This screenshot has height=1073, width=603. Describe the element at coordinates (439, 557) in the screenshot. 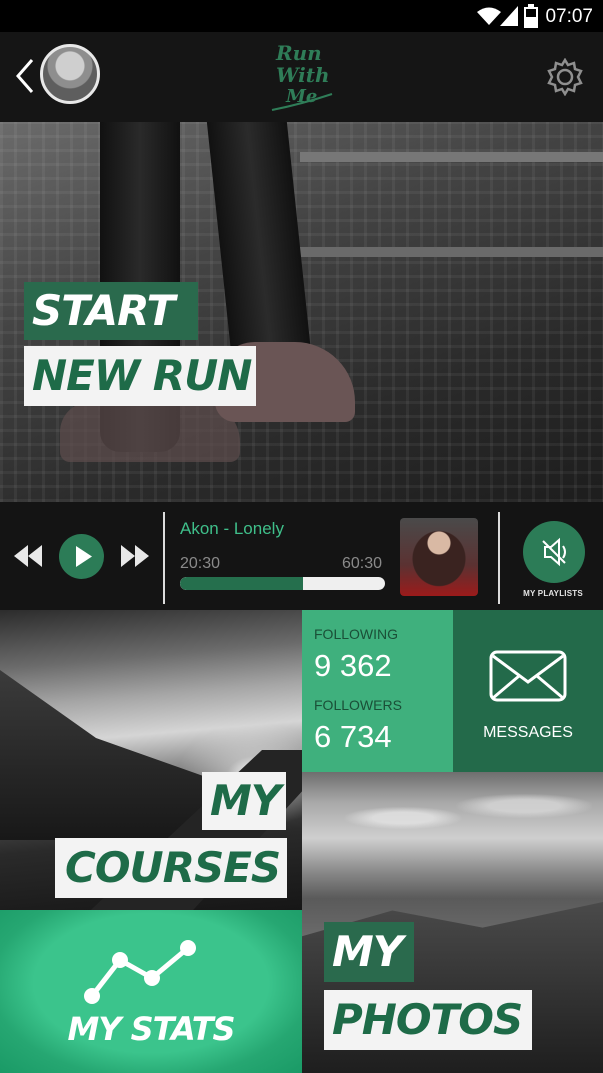

I see `album-art` at that location.